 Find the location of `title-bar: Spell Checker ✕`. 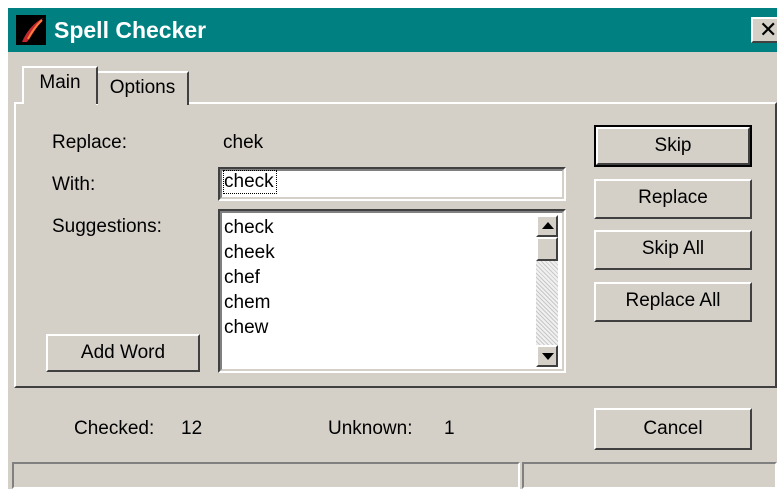

title-bar: Spell Checker ✕ is located at coordinates (392, 30).